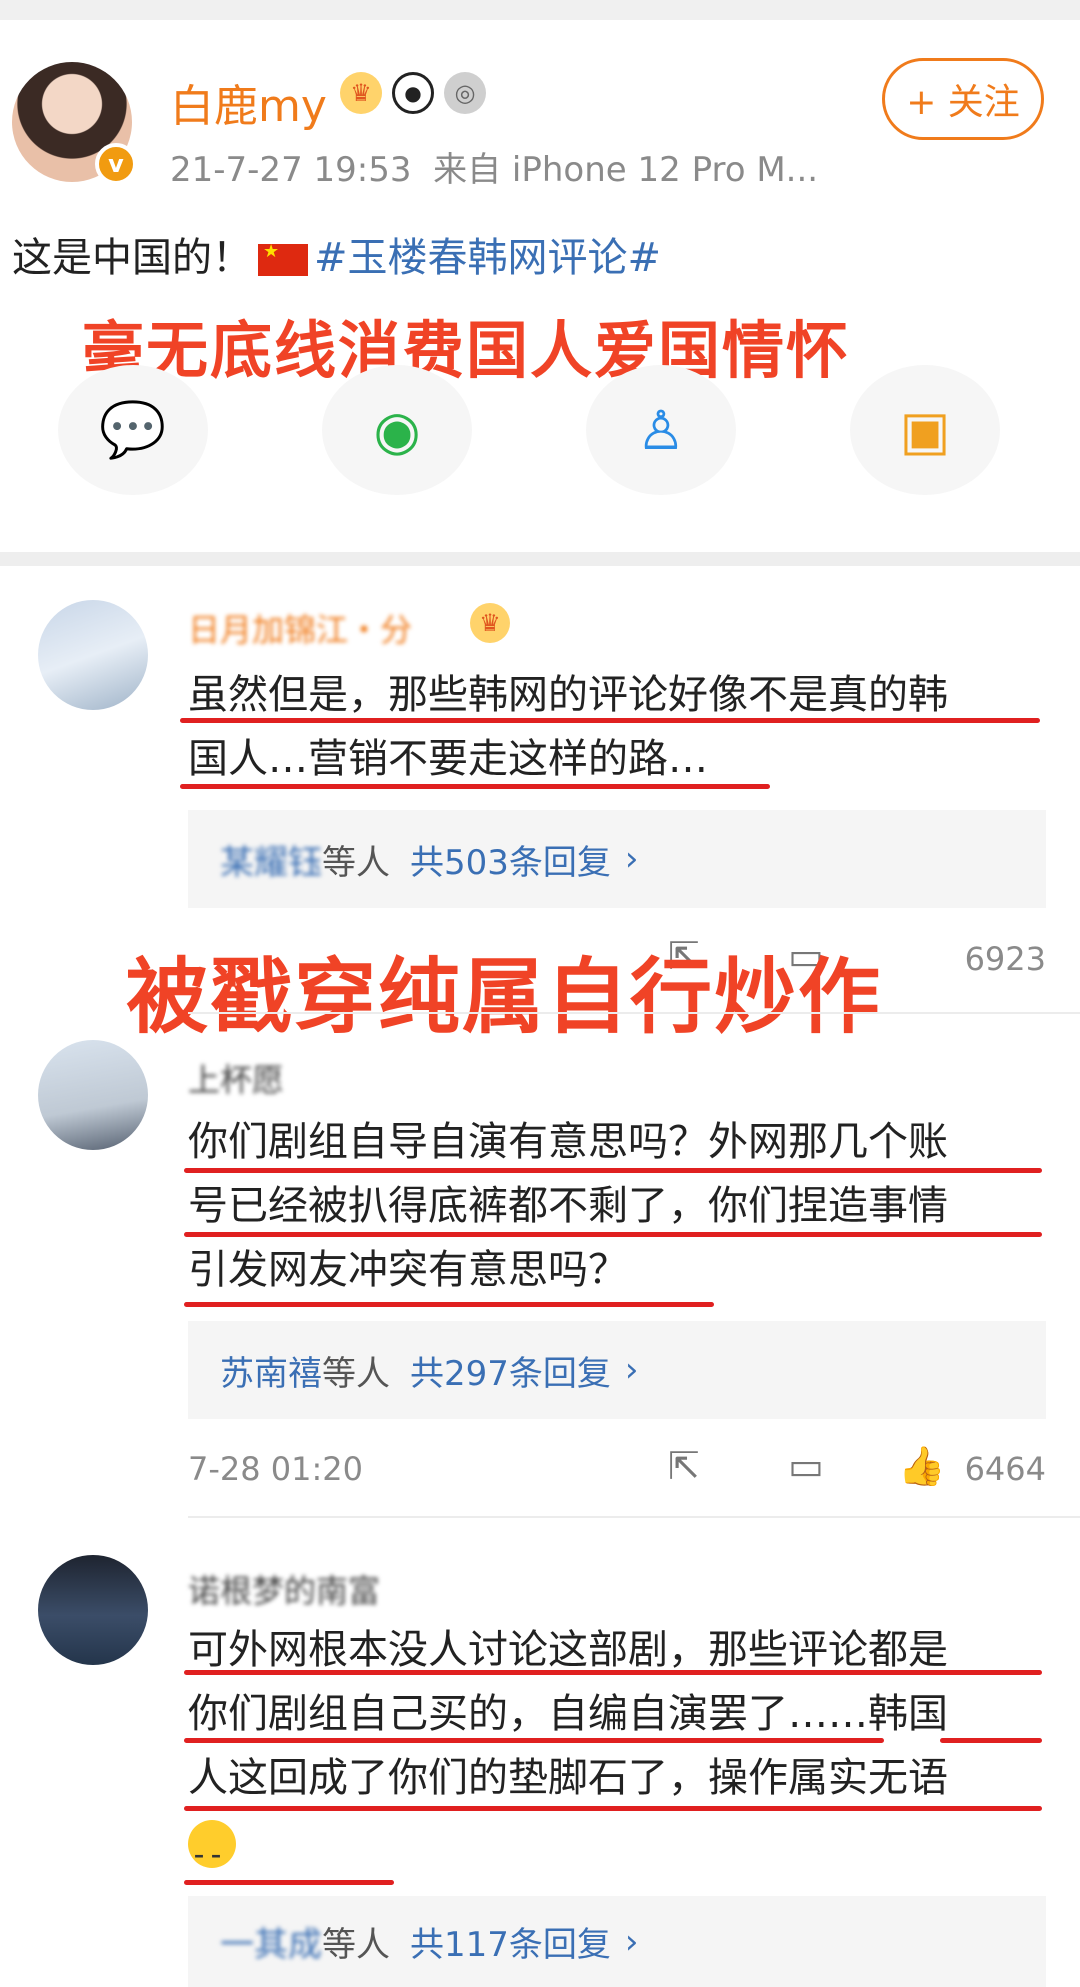 Image resolution: width=1080 pixels, height=1987 pixels. What do you see at coordinates (540, 10) in the screenshot?
I see `status-strip` at bounding box center [540, 10].